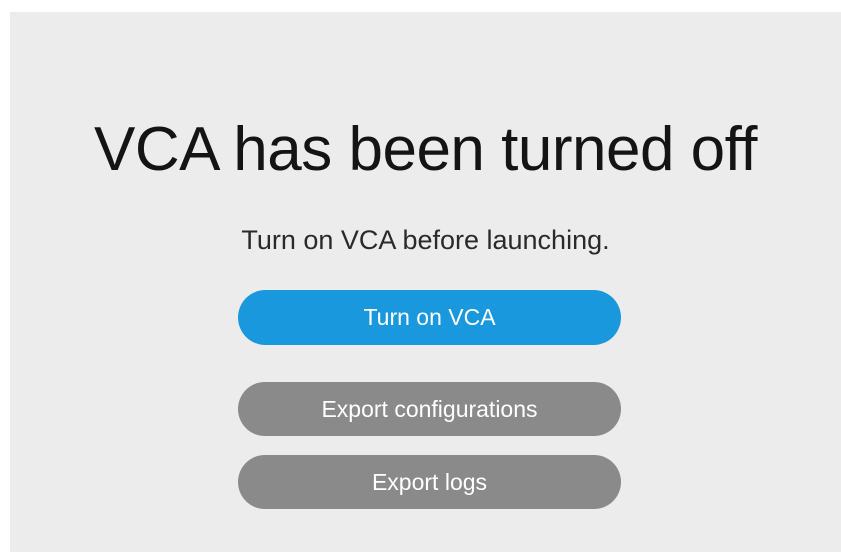  I want to click on export-configurations-button: Export configurations, so click(429, 409).